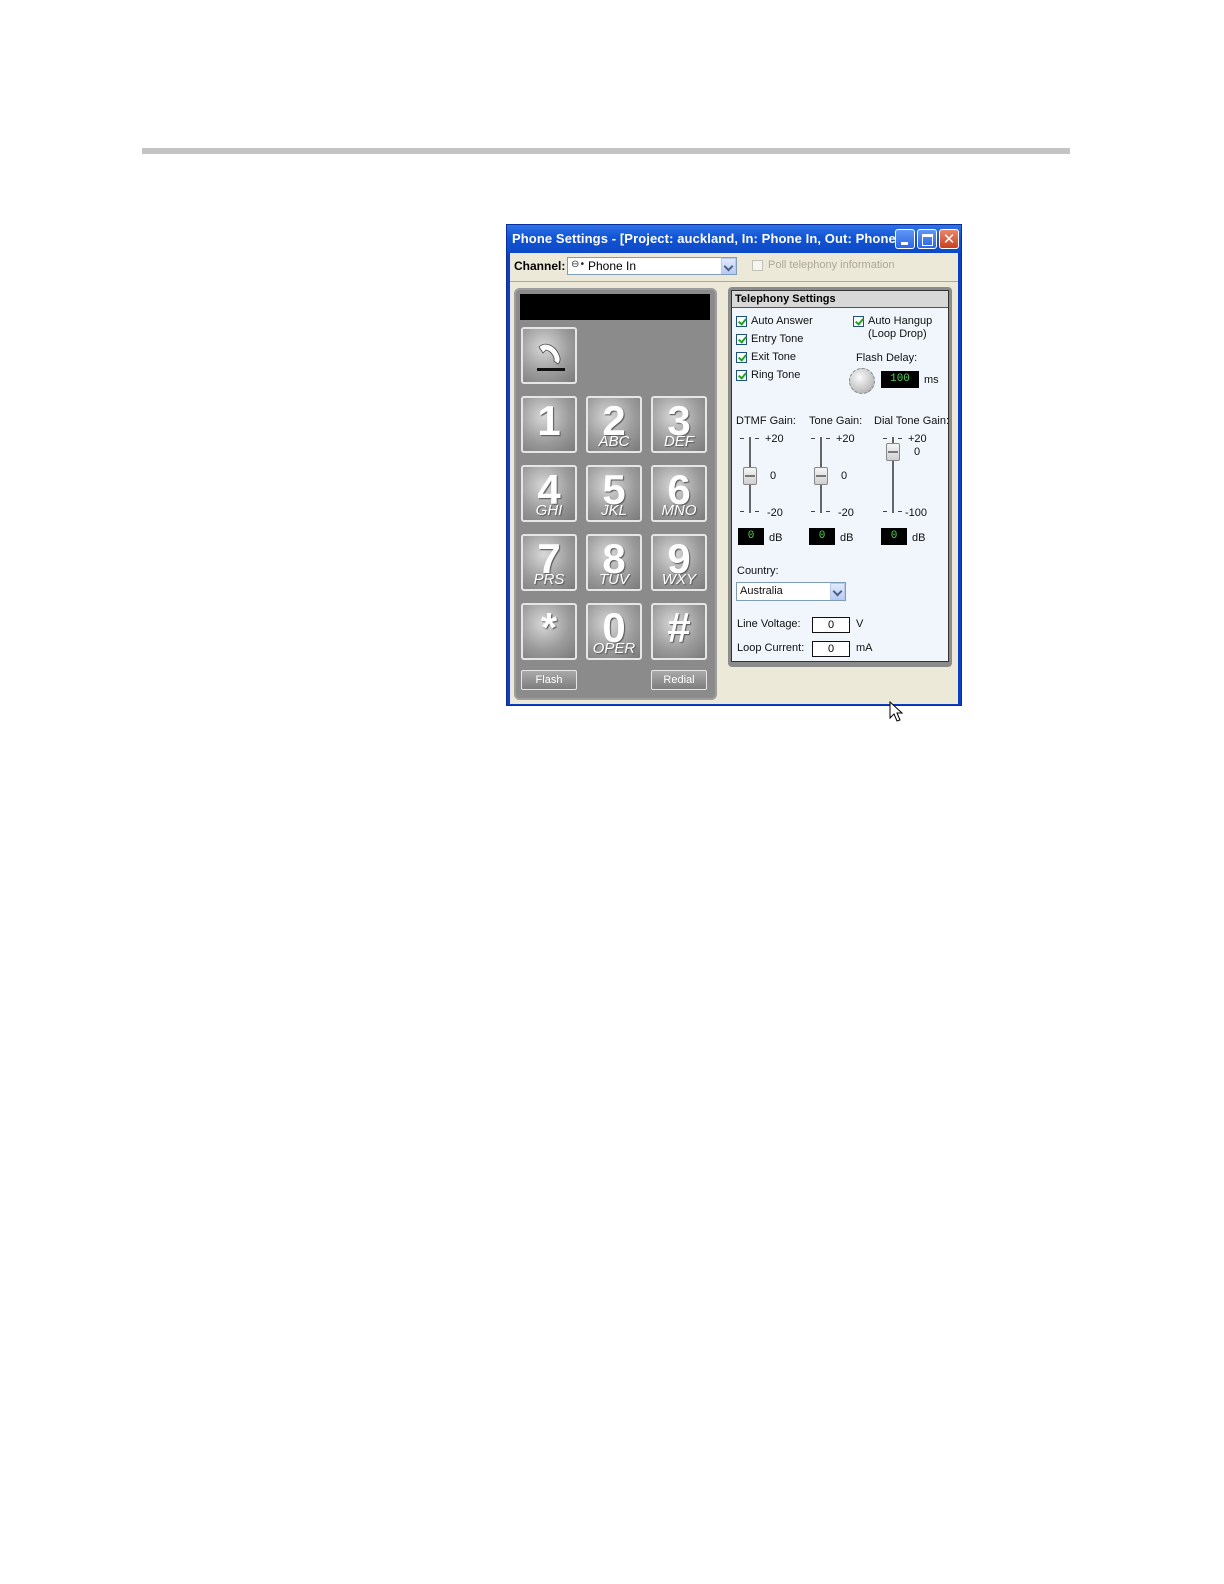 This screenshot has height=1584, width=1224. What do you see at coordinates (776, 538) in the screenshot?
I see `dtmf-gain-unit: dB` at bounding box center [776, 538].